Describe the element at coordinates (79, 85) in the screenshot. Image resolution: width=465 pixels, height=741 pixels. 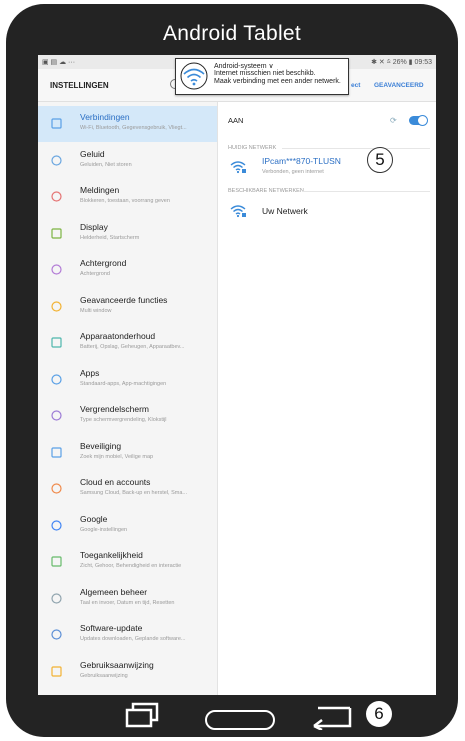
I see `page-title: INSTELLINGEN` at that location.